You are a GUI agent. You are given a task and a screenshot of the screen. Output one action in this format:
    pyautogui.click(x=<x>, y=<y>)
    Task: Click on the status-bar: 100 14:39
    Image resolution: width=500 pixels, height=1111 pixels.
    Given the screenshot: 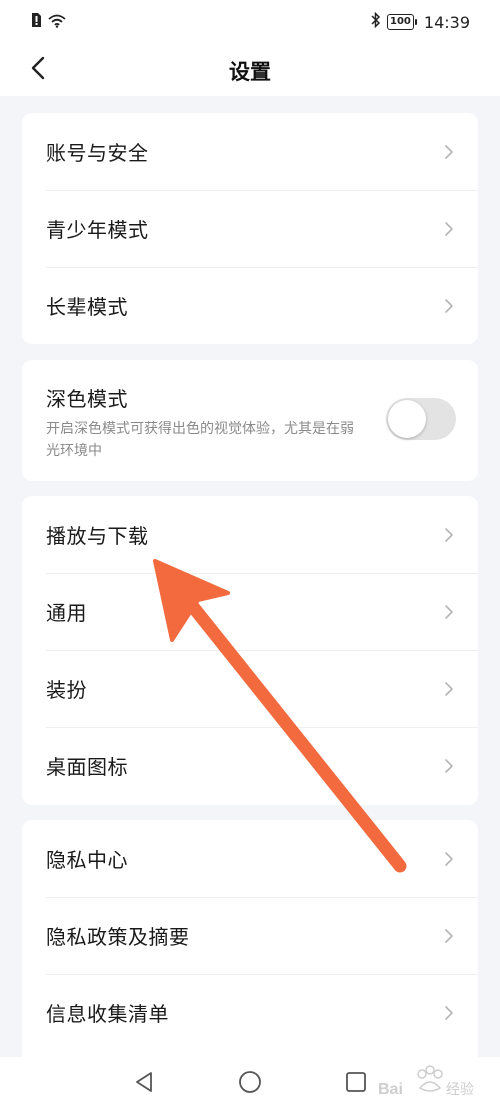 What is the action you would take?
    pyautogui.click(x=250, y=22)
    